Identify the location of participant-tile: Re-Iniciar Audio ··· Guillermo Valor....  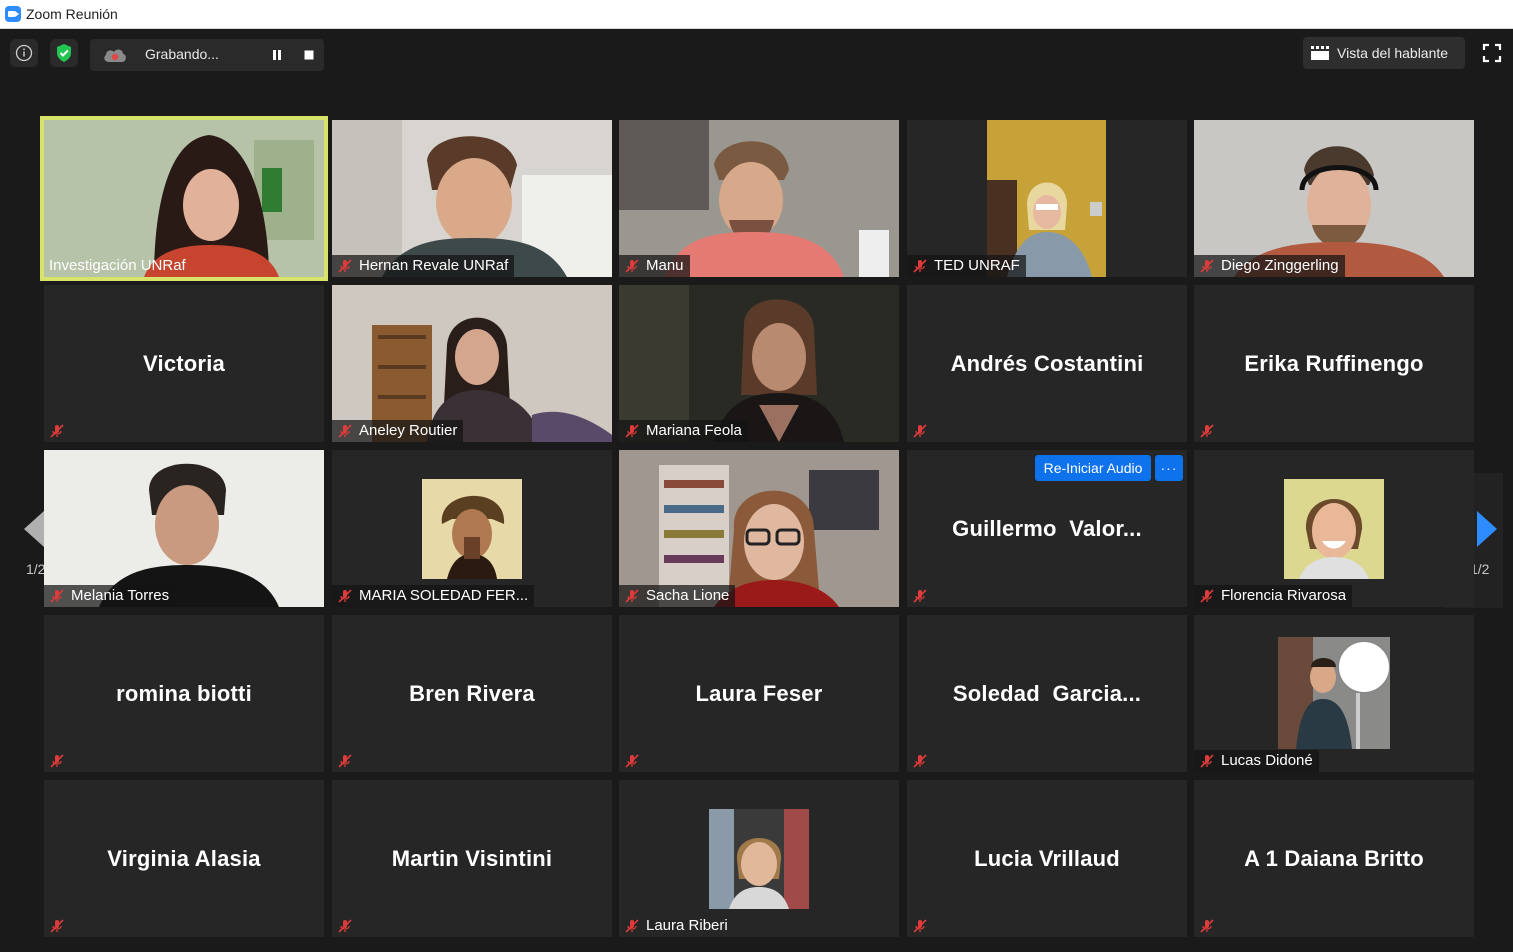
(1047, 528).